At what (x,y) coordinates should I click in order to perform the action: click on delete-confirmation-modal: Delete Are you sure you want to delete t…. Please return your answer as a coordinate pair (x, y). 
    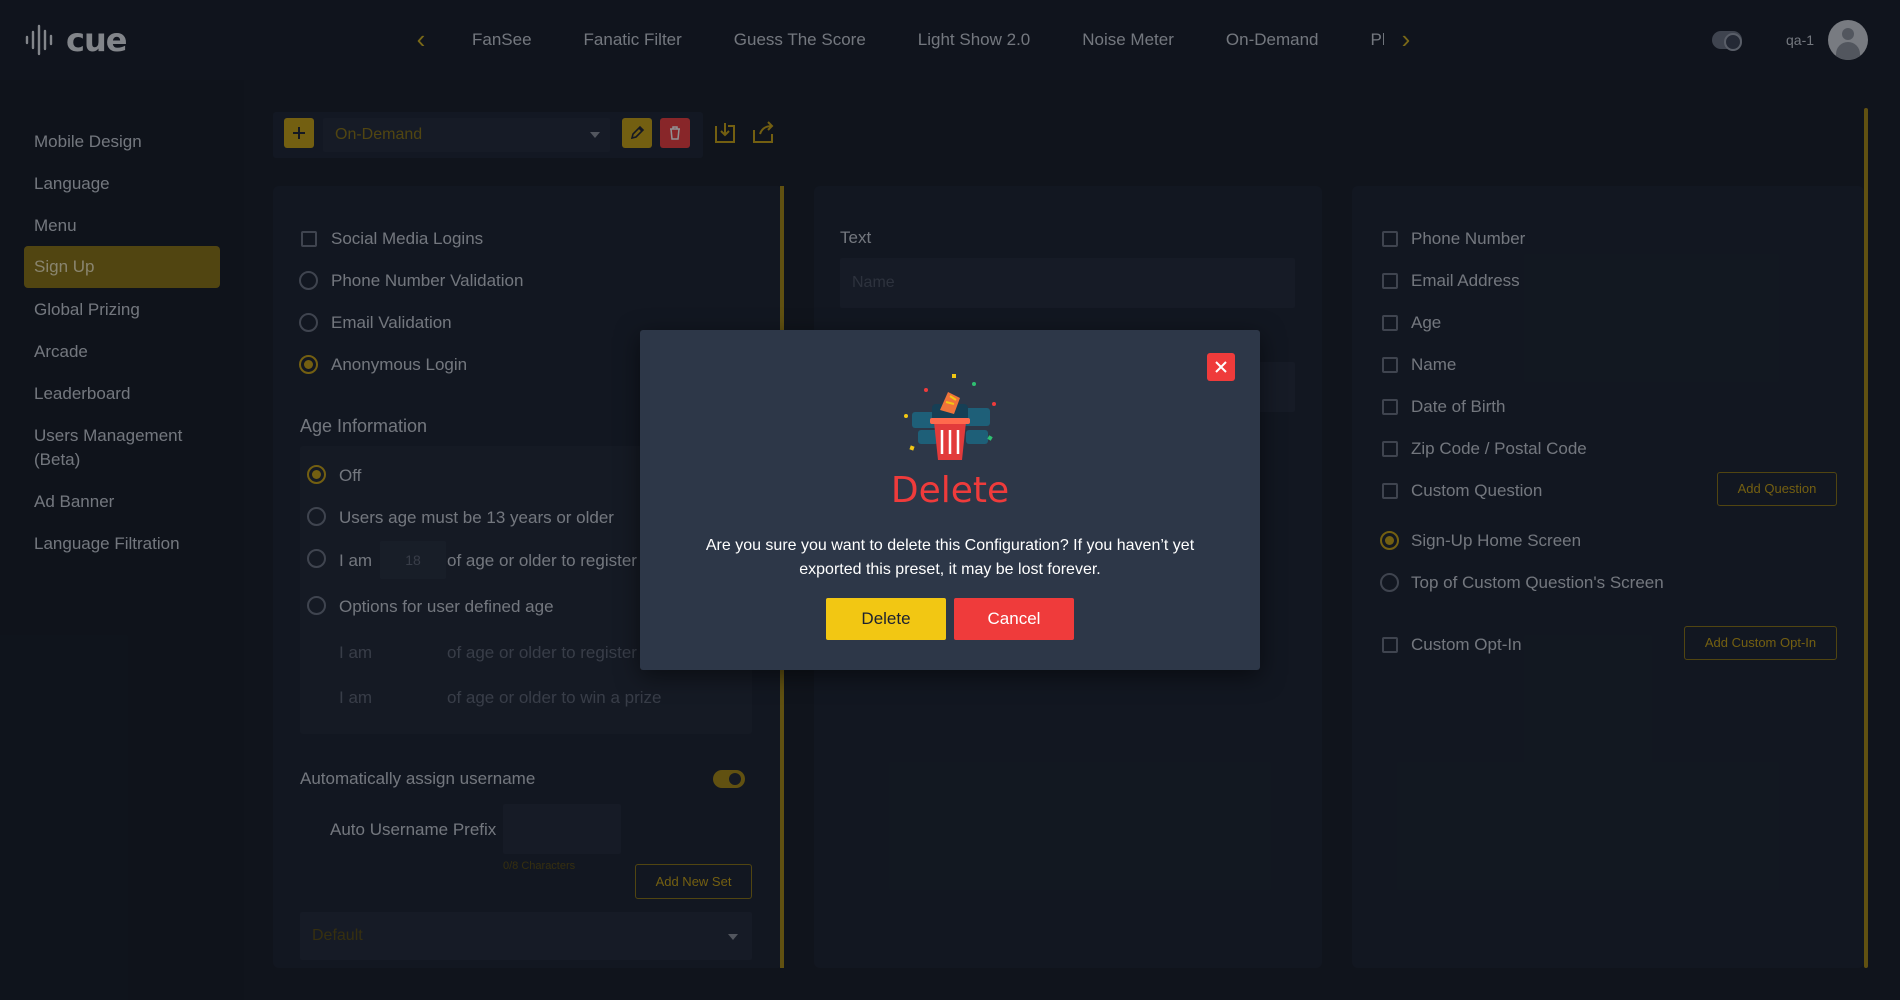
    Looking at the image, I should click on (950, 500).